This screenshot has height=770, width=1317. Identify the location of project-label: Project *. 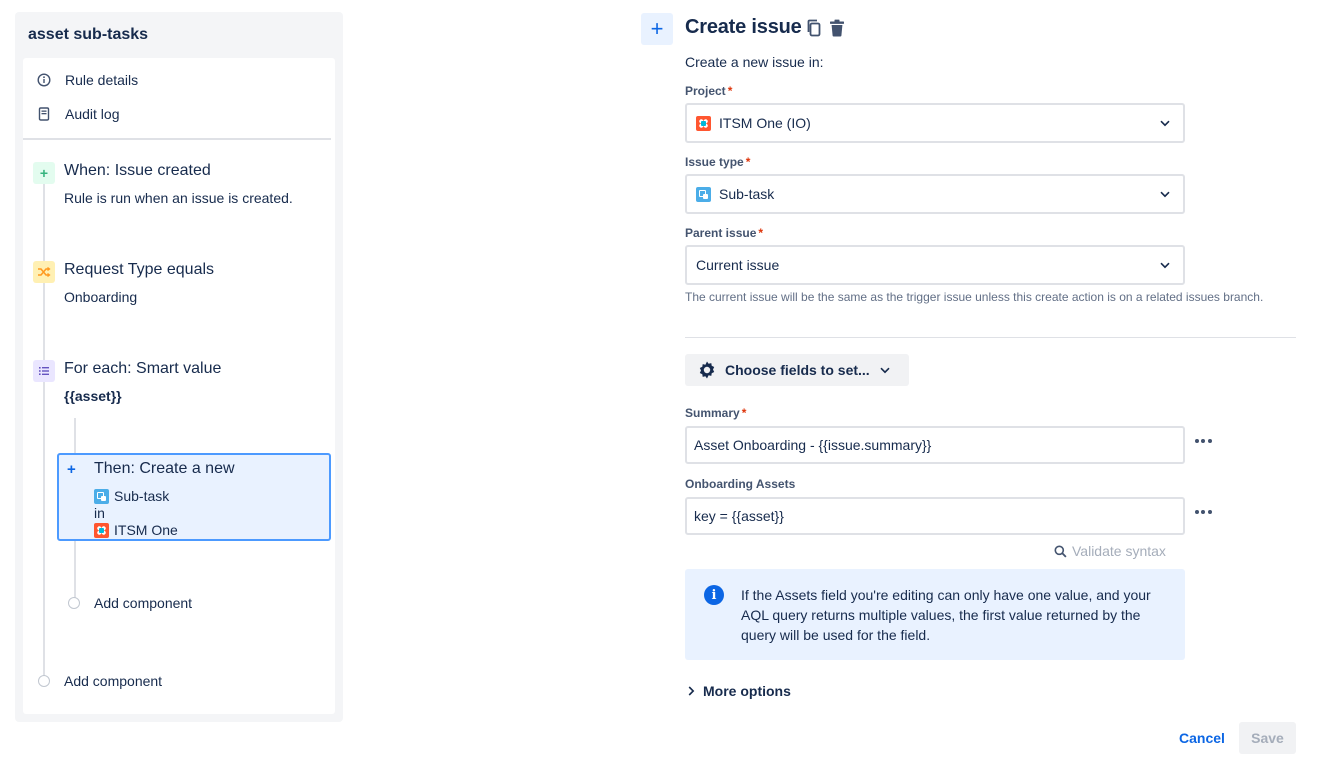
(709, 91).